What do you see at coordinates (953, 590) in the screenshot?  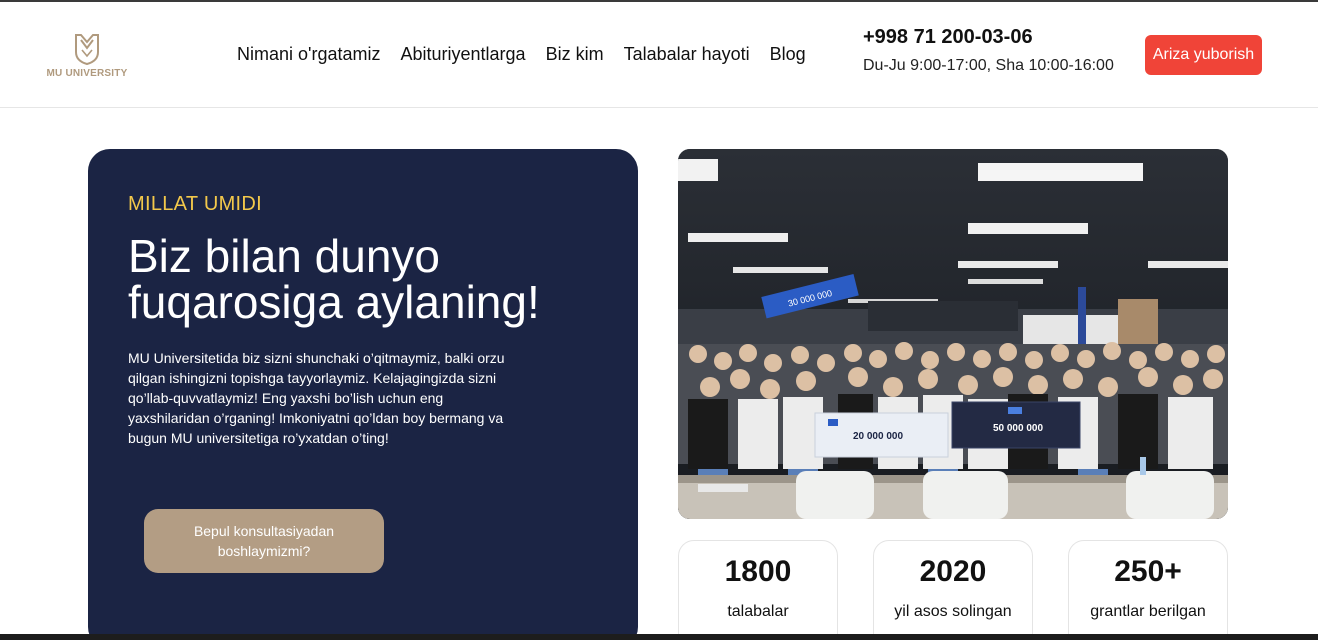 I see `stat-card-founded: 2020 yil asos solingan` at bounding box center [953, 590].